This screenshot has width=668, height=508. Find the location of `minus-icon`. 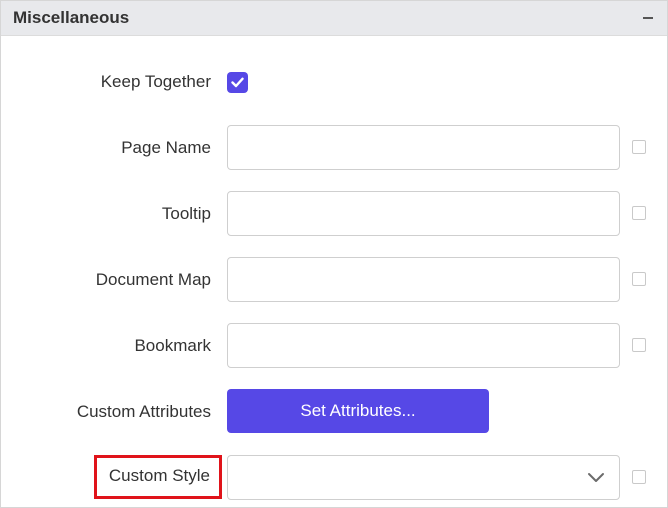

minus-icon is located at coordinates (649, 18).